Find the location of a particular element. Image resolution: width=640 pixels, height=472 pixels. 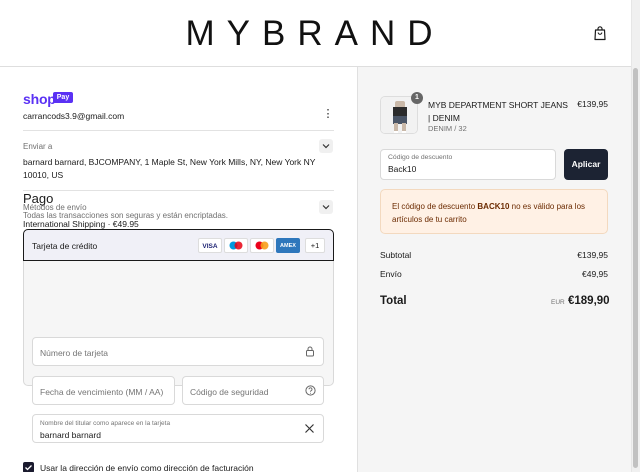

brand-logo: MYBRAND is located at coordinates (315, 34).